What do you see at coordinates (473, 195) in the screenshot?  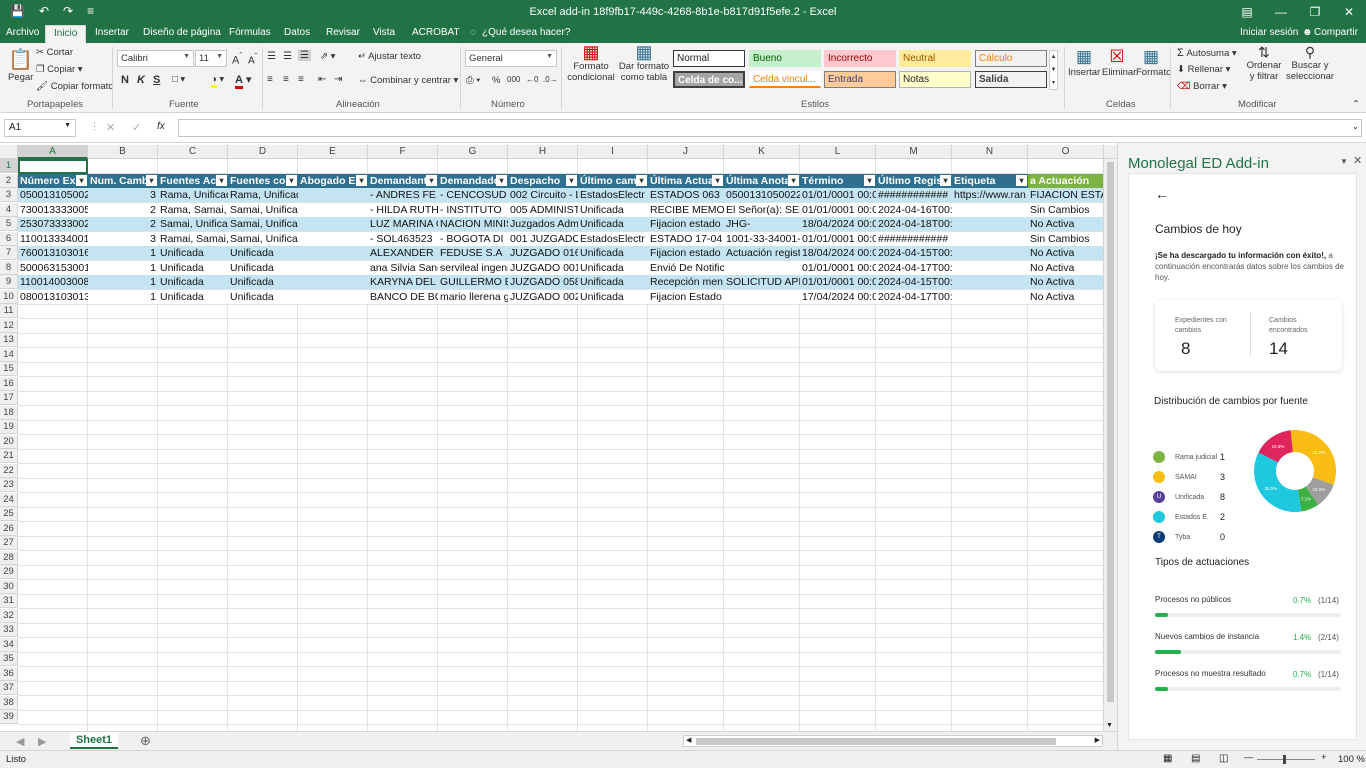 I see `table-cell: - CENCOSUD` at bounding box center [473, 195].